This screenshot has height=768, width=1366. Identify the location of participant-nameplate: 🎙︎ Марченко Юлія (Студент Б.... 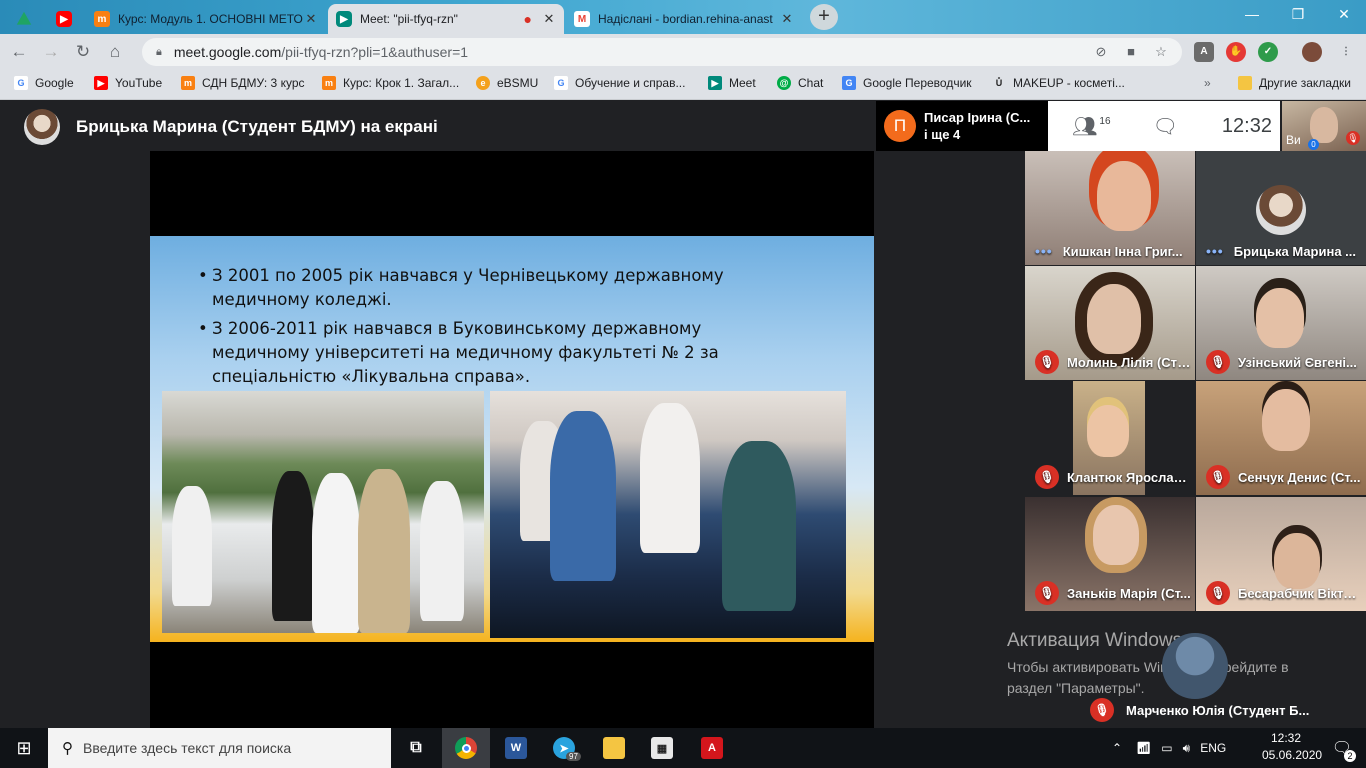
(1202, 710).